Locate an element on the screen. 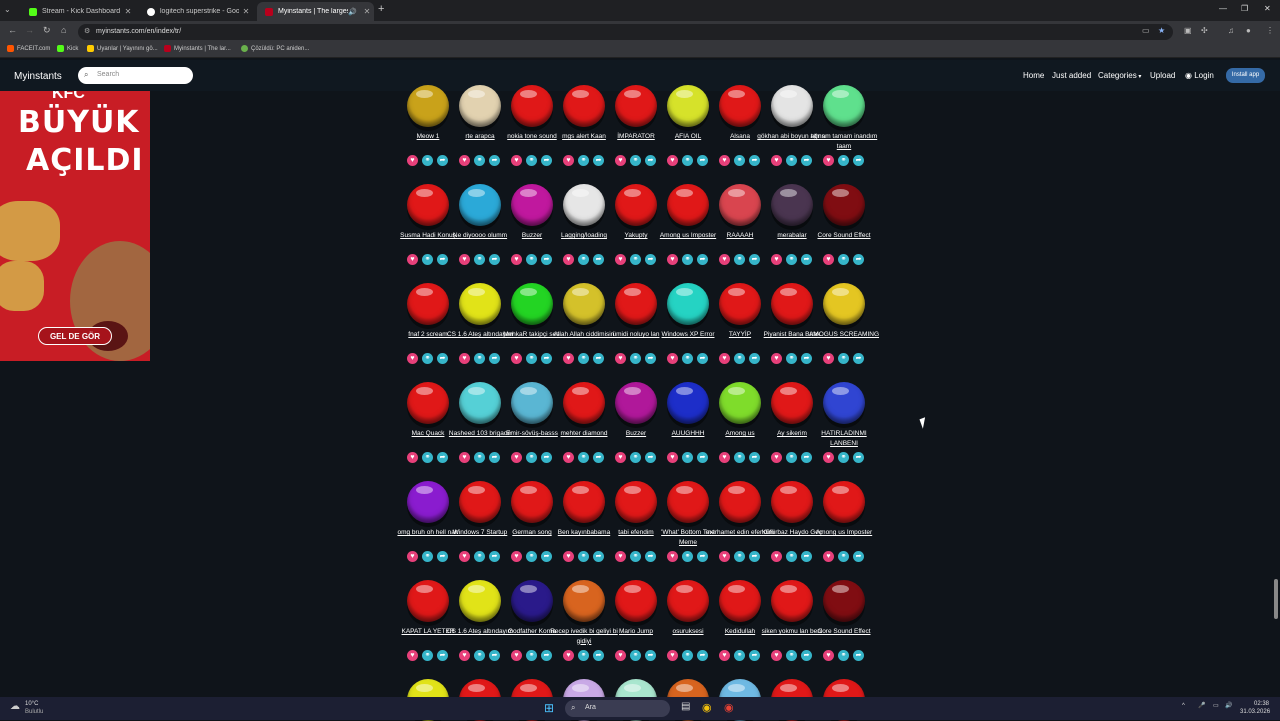 The height and width of the screenshot is (721, 1280). browser-menu-icon: ⋮ is located at coordinates (1270, 30).